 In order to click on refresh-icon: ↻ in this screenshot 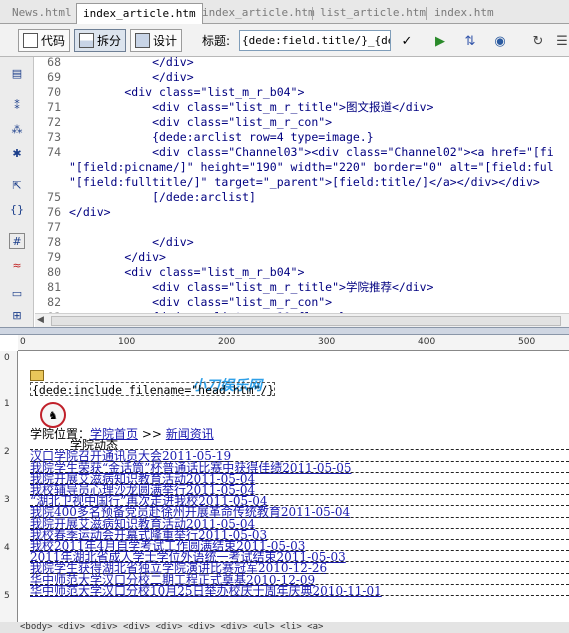, I will do `click(538, 41)`.